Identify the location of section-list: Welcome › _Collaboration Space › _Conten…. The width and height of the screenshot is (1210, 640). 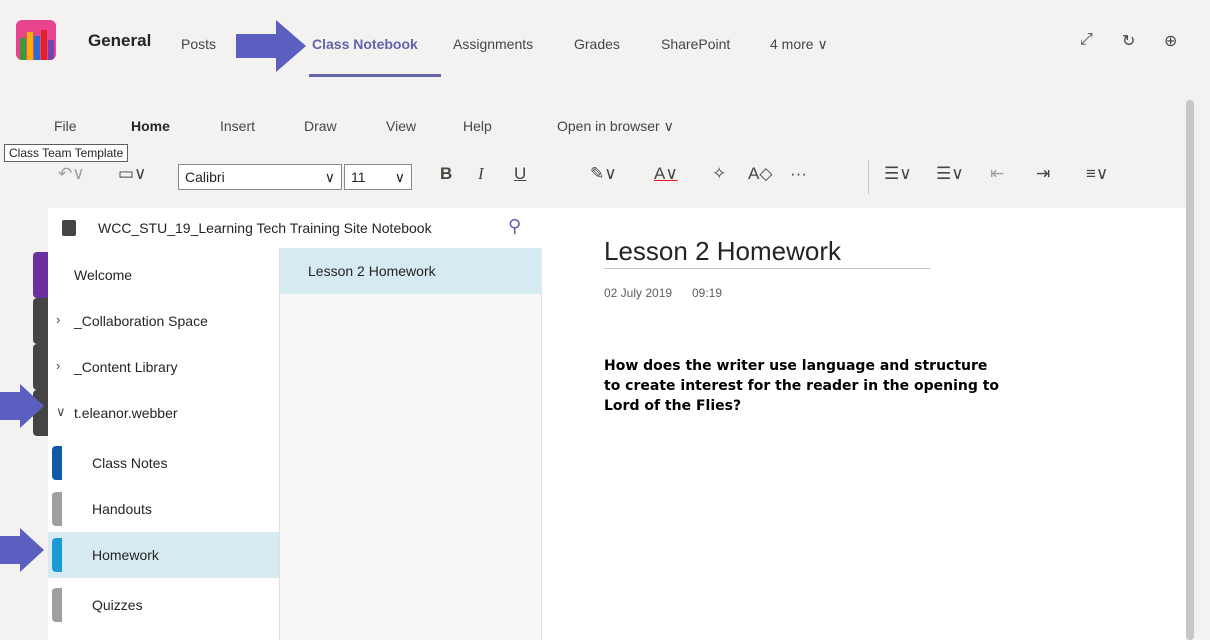
(163, 444).